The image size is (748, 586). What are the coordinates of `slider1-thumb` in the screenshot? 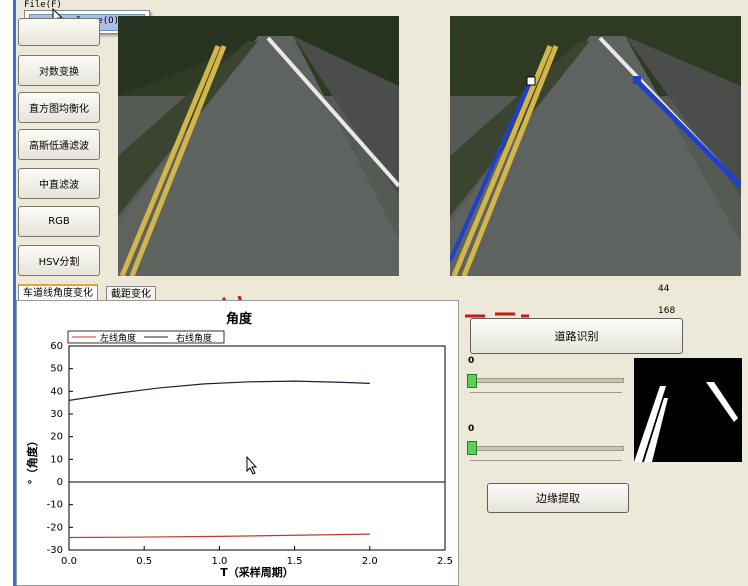 It's located at (472, 381).